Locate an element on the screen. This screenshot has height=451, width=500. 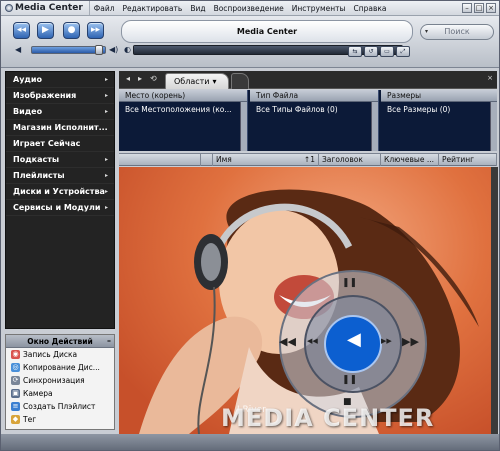
now-playing-display: Media Center is located at coordinates (267, 31).